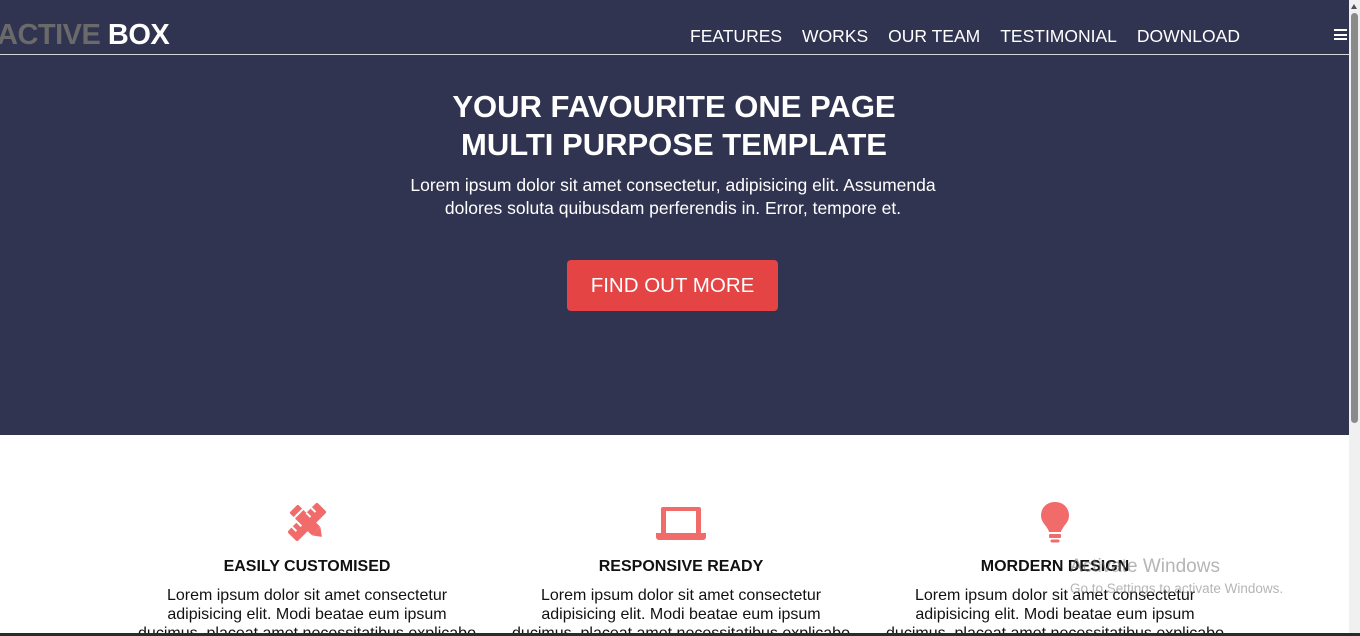 This screenshot has width=1360, height=636. Describe the element at coordinates (138, 35) in the screenshot. I see `brand-logo-strong-text: BOX` at that location.